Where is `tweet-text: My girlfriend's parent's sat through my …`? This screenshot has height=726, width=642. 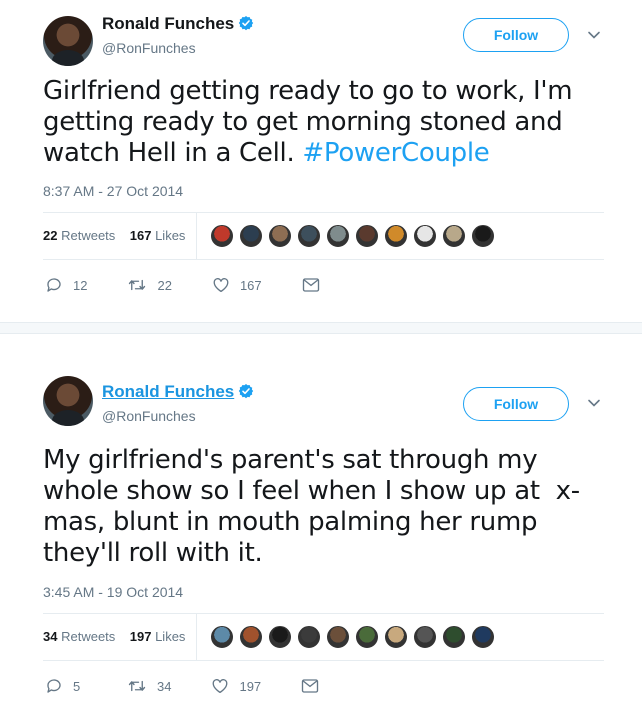
tweet-text: My girlfriend's parent's sat through my … is located at coordinates (311, 506).